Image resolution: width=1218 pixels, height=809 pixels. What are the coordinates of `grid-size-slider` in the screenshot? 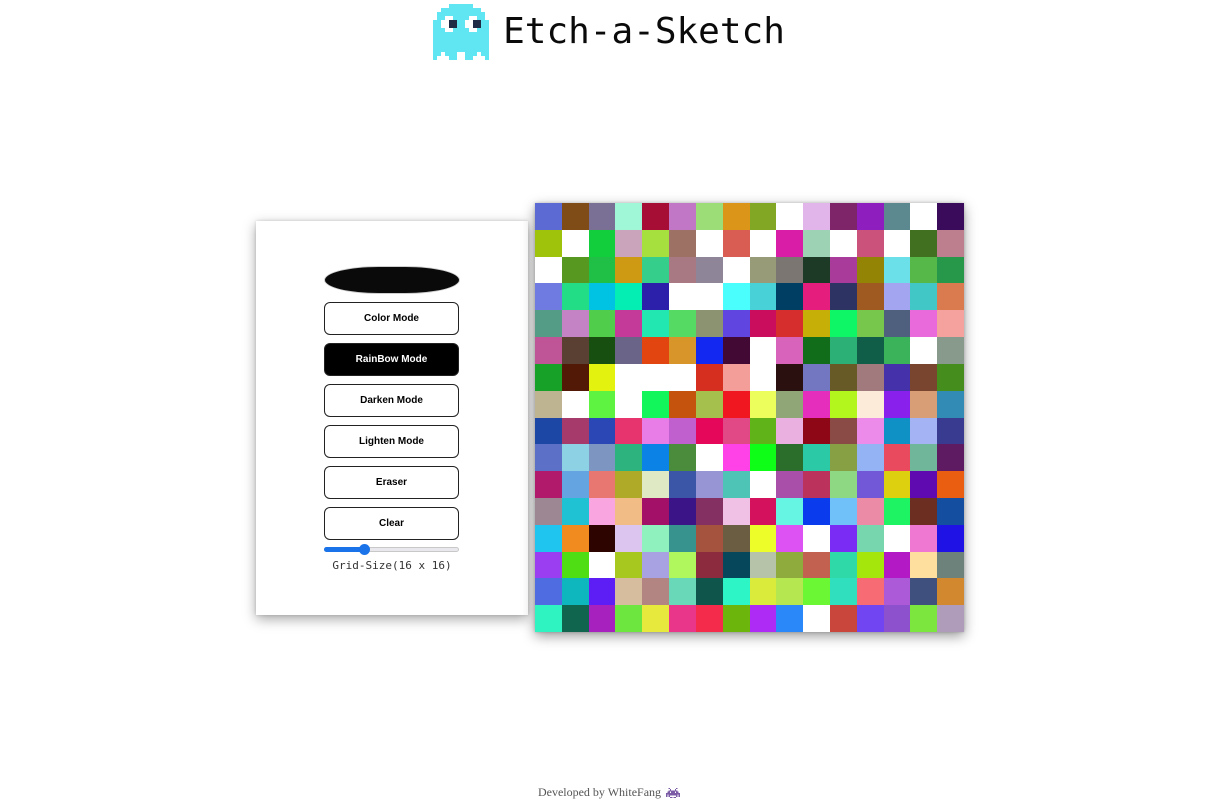 It's located at (391, 549).